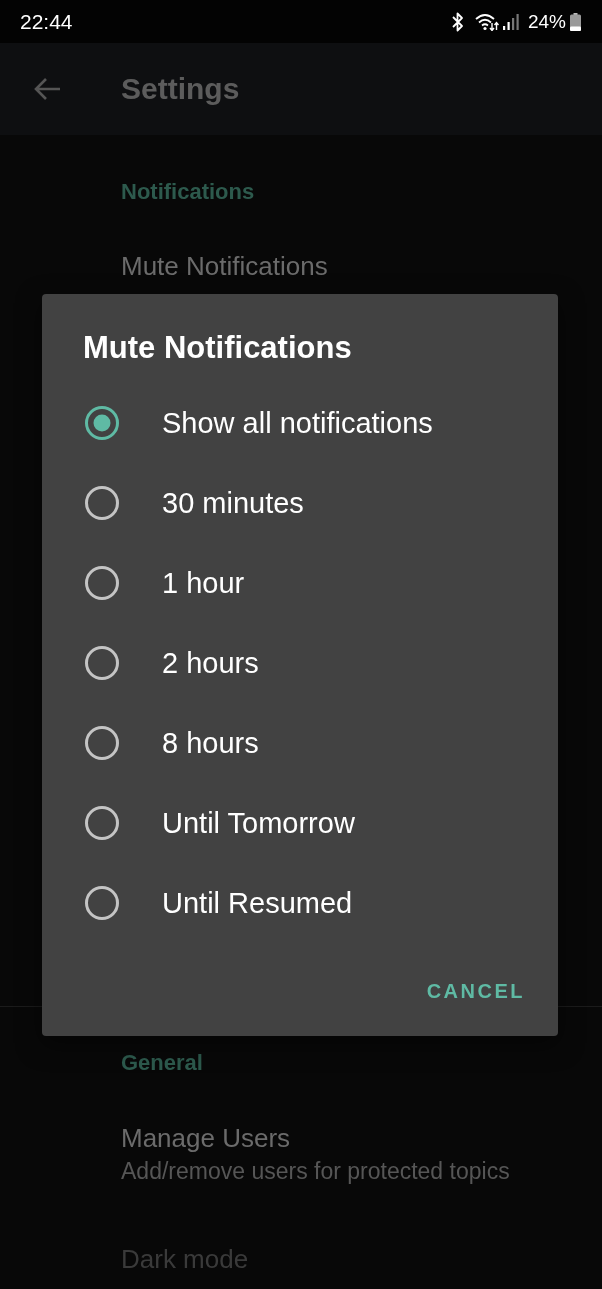 The width and height of the screenshot is (602, 1289). Describe the element at coordinates (217, 348) in the screenshot. I see `dialog-title: Mute Notifications` at that location.